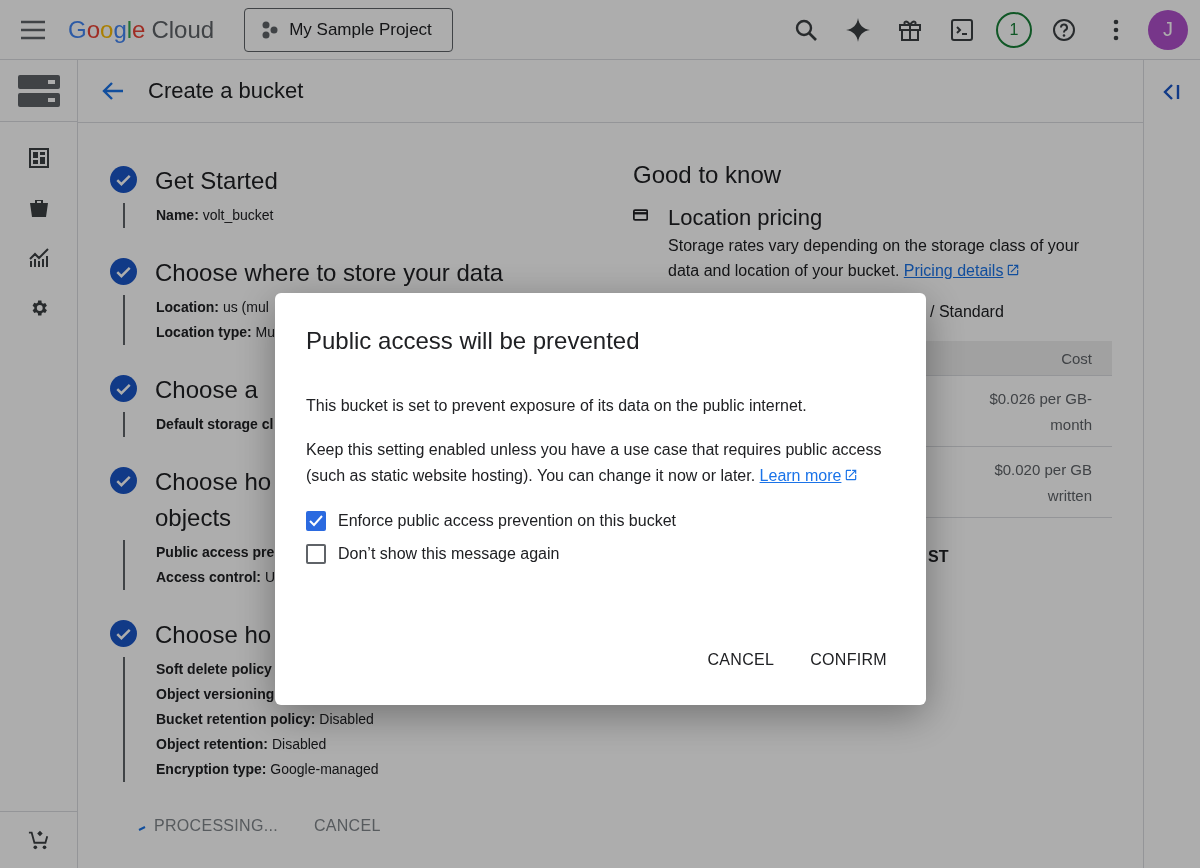  Describe the element at coordinates (938, 557) in the screenshot. I see `total-label: ST` at that location.